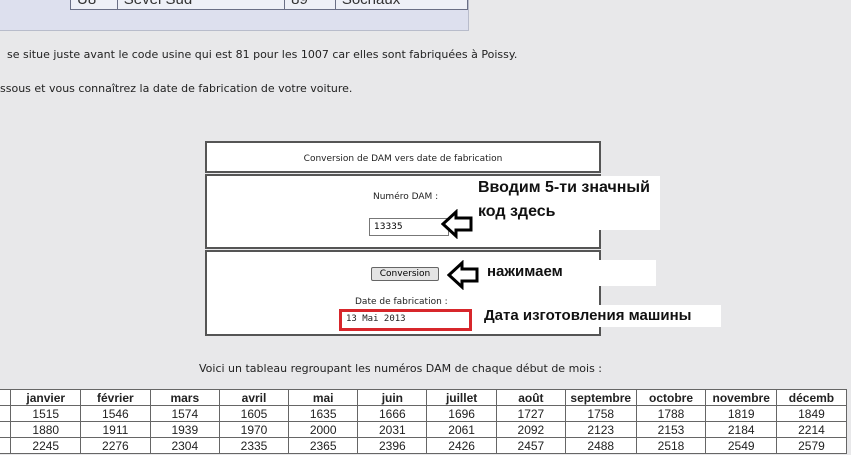 This screenshot has height=455, width=851. What do you see at coordinates (568, 203) in the screenshot?
I see `annotation-enter-code: Вводим 5-ти значный код здесь` at bounding box center [568, 203].